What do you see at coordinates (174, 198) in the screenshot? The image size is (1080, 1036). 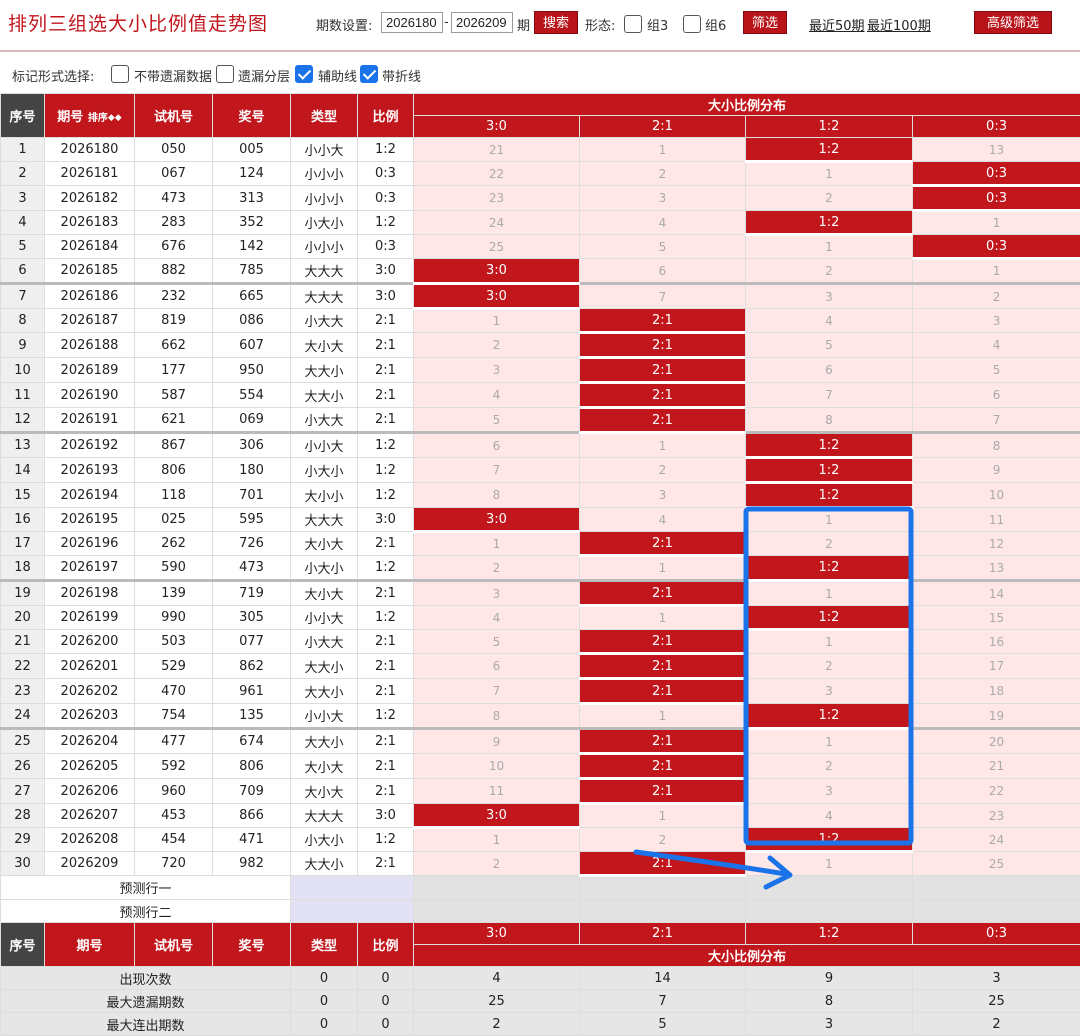 I see `trial-number-cell: 473` at bounding box center [174, 198].